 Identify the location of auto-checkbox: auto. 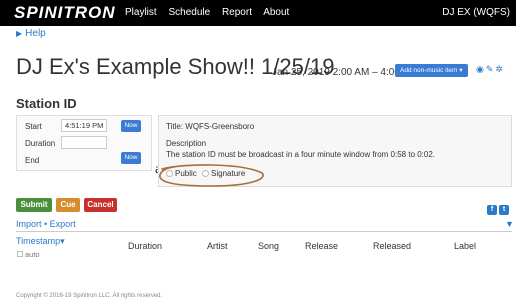
(28, 254).